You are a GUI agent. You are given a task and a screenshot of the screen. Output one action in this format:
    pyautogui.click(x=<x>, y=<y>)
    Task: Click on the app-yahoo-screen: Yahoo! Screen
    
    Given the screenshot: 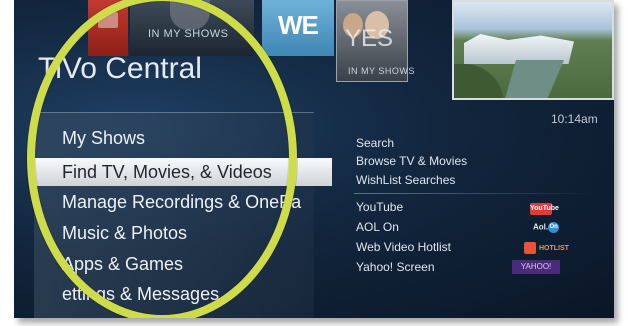 What is the action you would take?
    pyautogui.click(x=395, y=267)
    